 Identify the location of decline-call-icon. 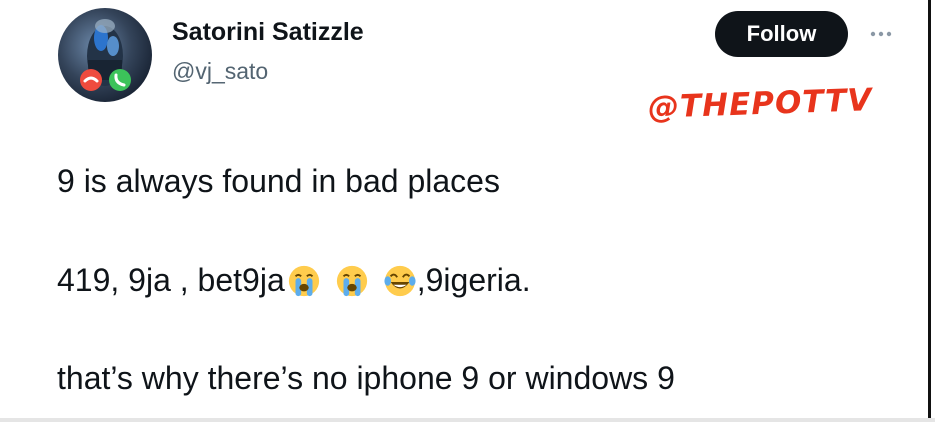
(91, 80).